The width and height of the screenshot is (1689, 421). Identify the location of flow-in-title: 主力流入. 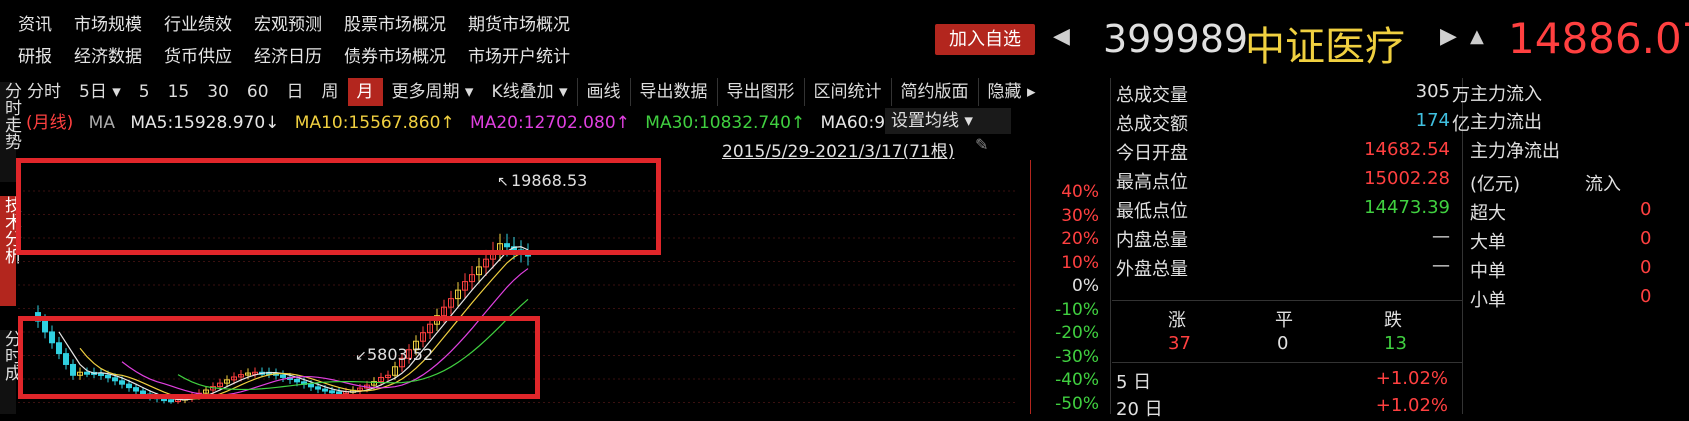
(1506, 94).